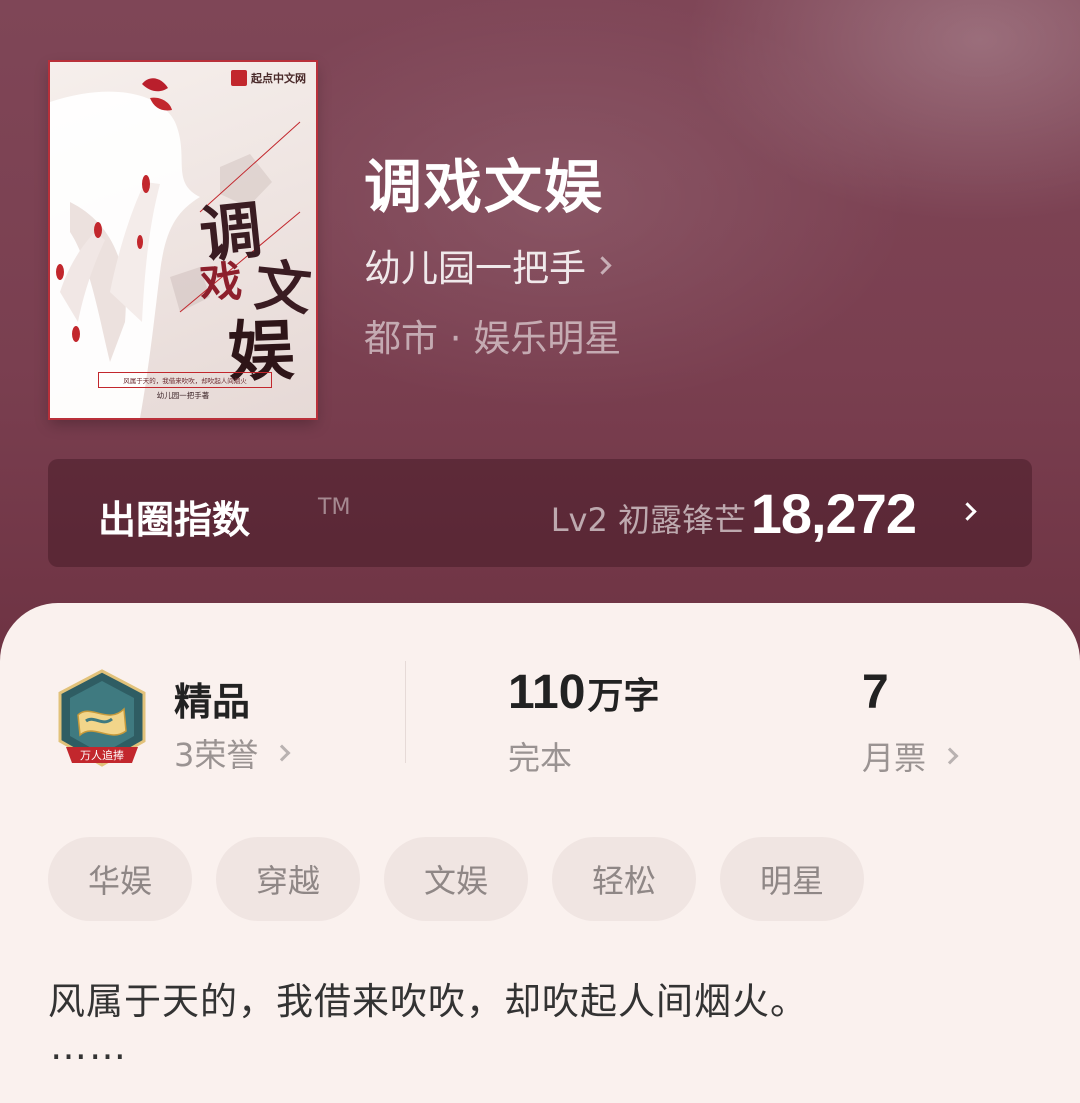 This screenshot has height=1103, width=1080. Describe the element at coordinates (405, 712) in the screenshot. I see `stats-divider` at that location.